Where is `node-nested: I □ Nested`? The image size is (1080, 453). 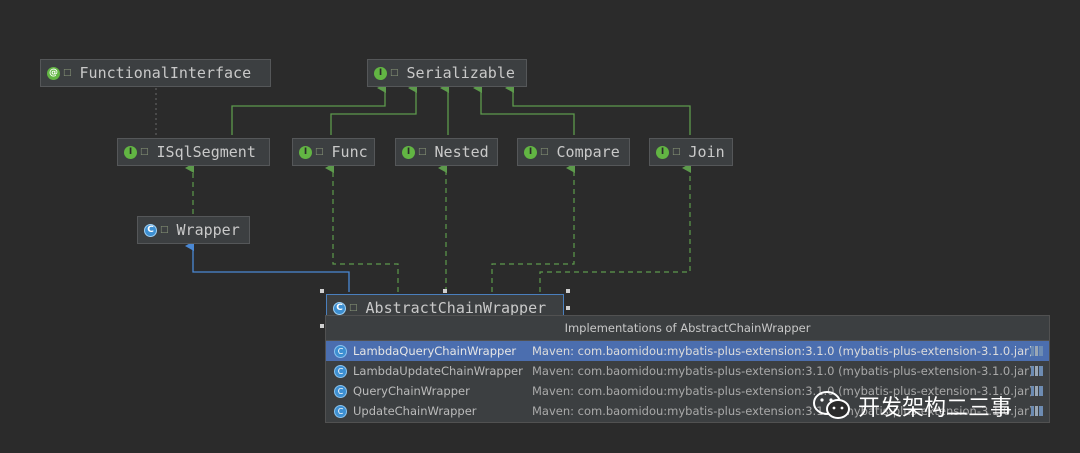
node-nested: I □ Nested is located at coordinates (446, 152).